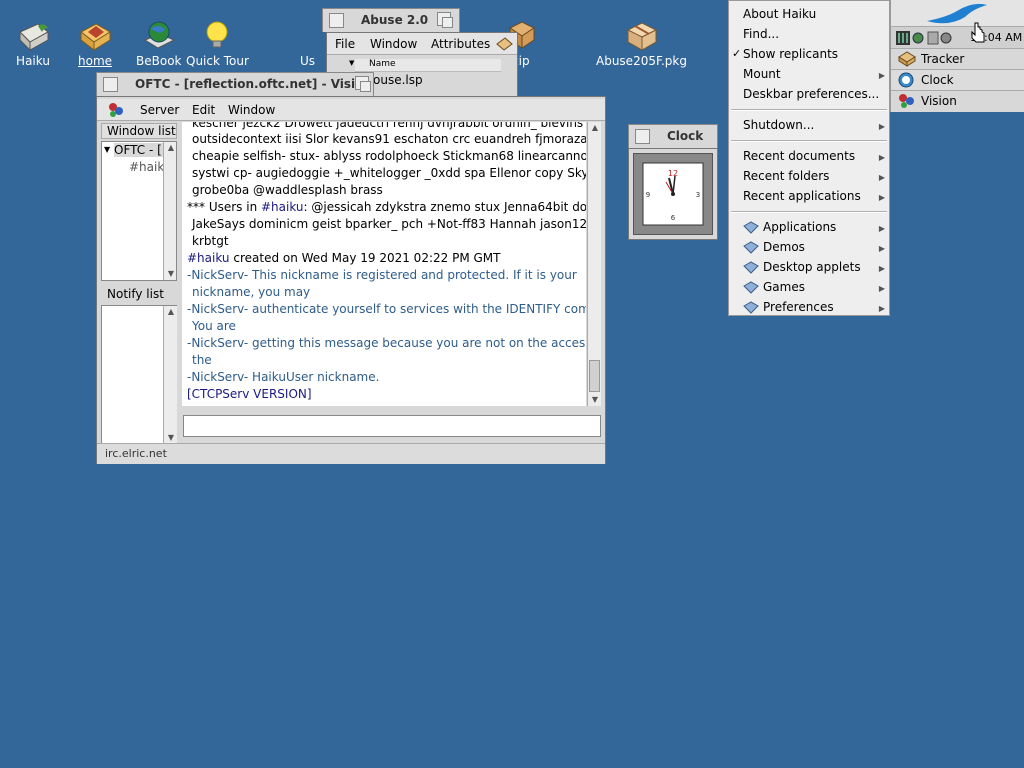 Image resolution: width=1024 pixels, height=768 pixels. What do you see at coordinates (802, 196) in the screenshot?
I see `menu-recent-applications: Recent applications` at bounding box center [802, 196].